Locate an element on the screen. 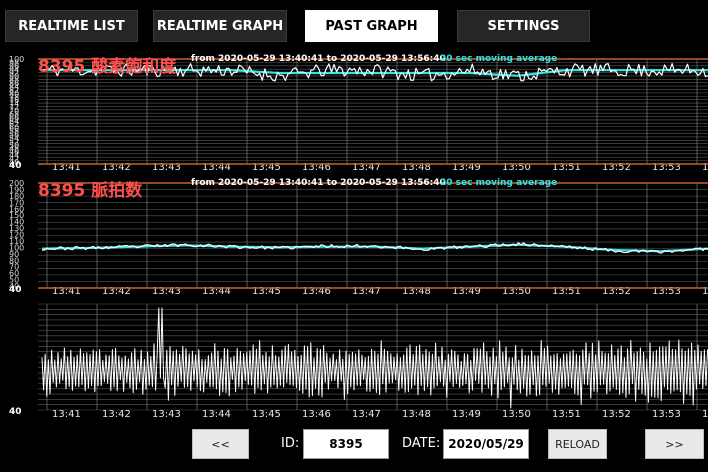 The height and width of the screenshot is (472, 708). spo2-graph-title: 8395 酸素飽和度 is located at coordinates (107, 67).